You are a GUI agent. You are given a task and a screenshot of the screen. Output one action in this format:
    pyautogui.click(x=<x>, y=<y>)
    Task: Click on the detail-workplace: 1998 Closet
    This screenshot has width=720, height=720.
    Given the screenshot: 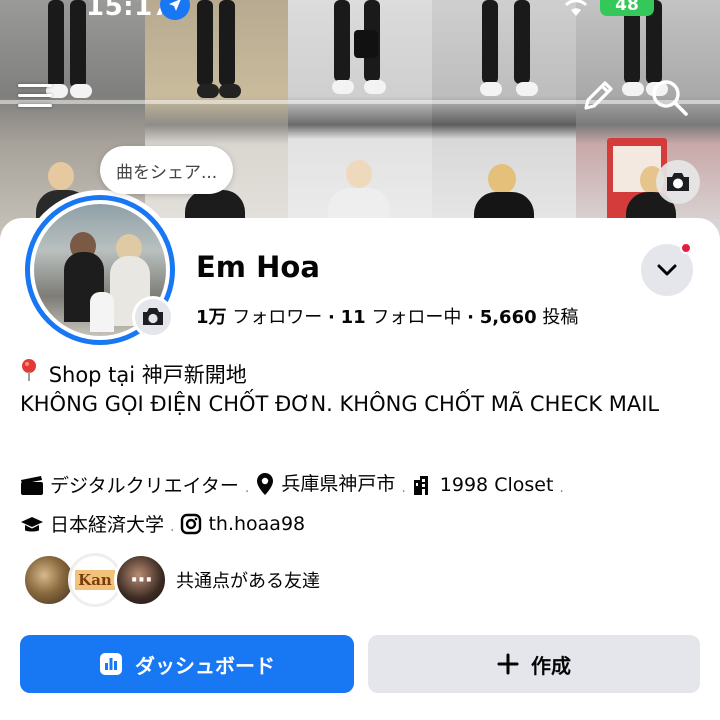 What is the action you would take?
    pyautogui.click(x=482, y=485)
    